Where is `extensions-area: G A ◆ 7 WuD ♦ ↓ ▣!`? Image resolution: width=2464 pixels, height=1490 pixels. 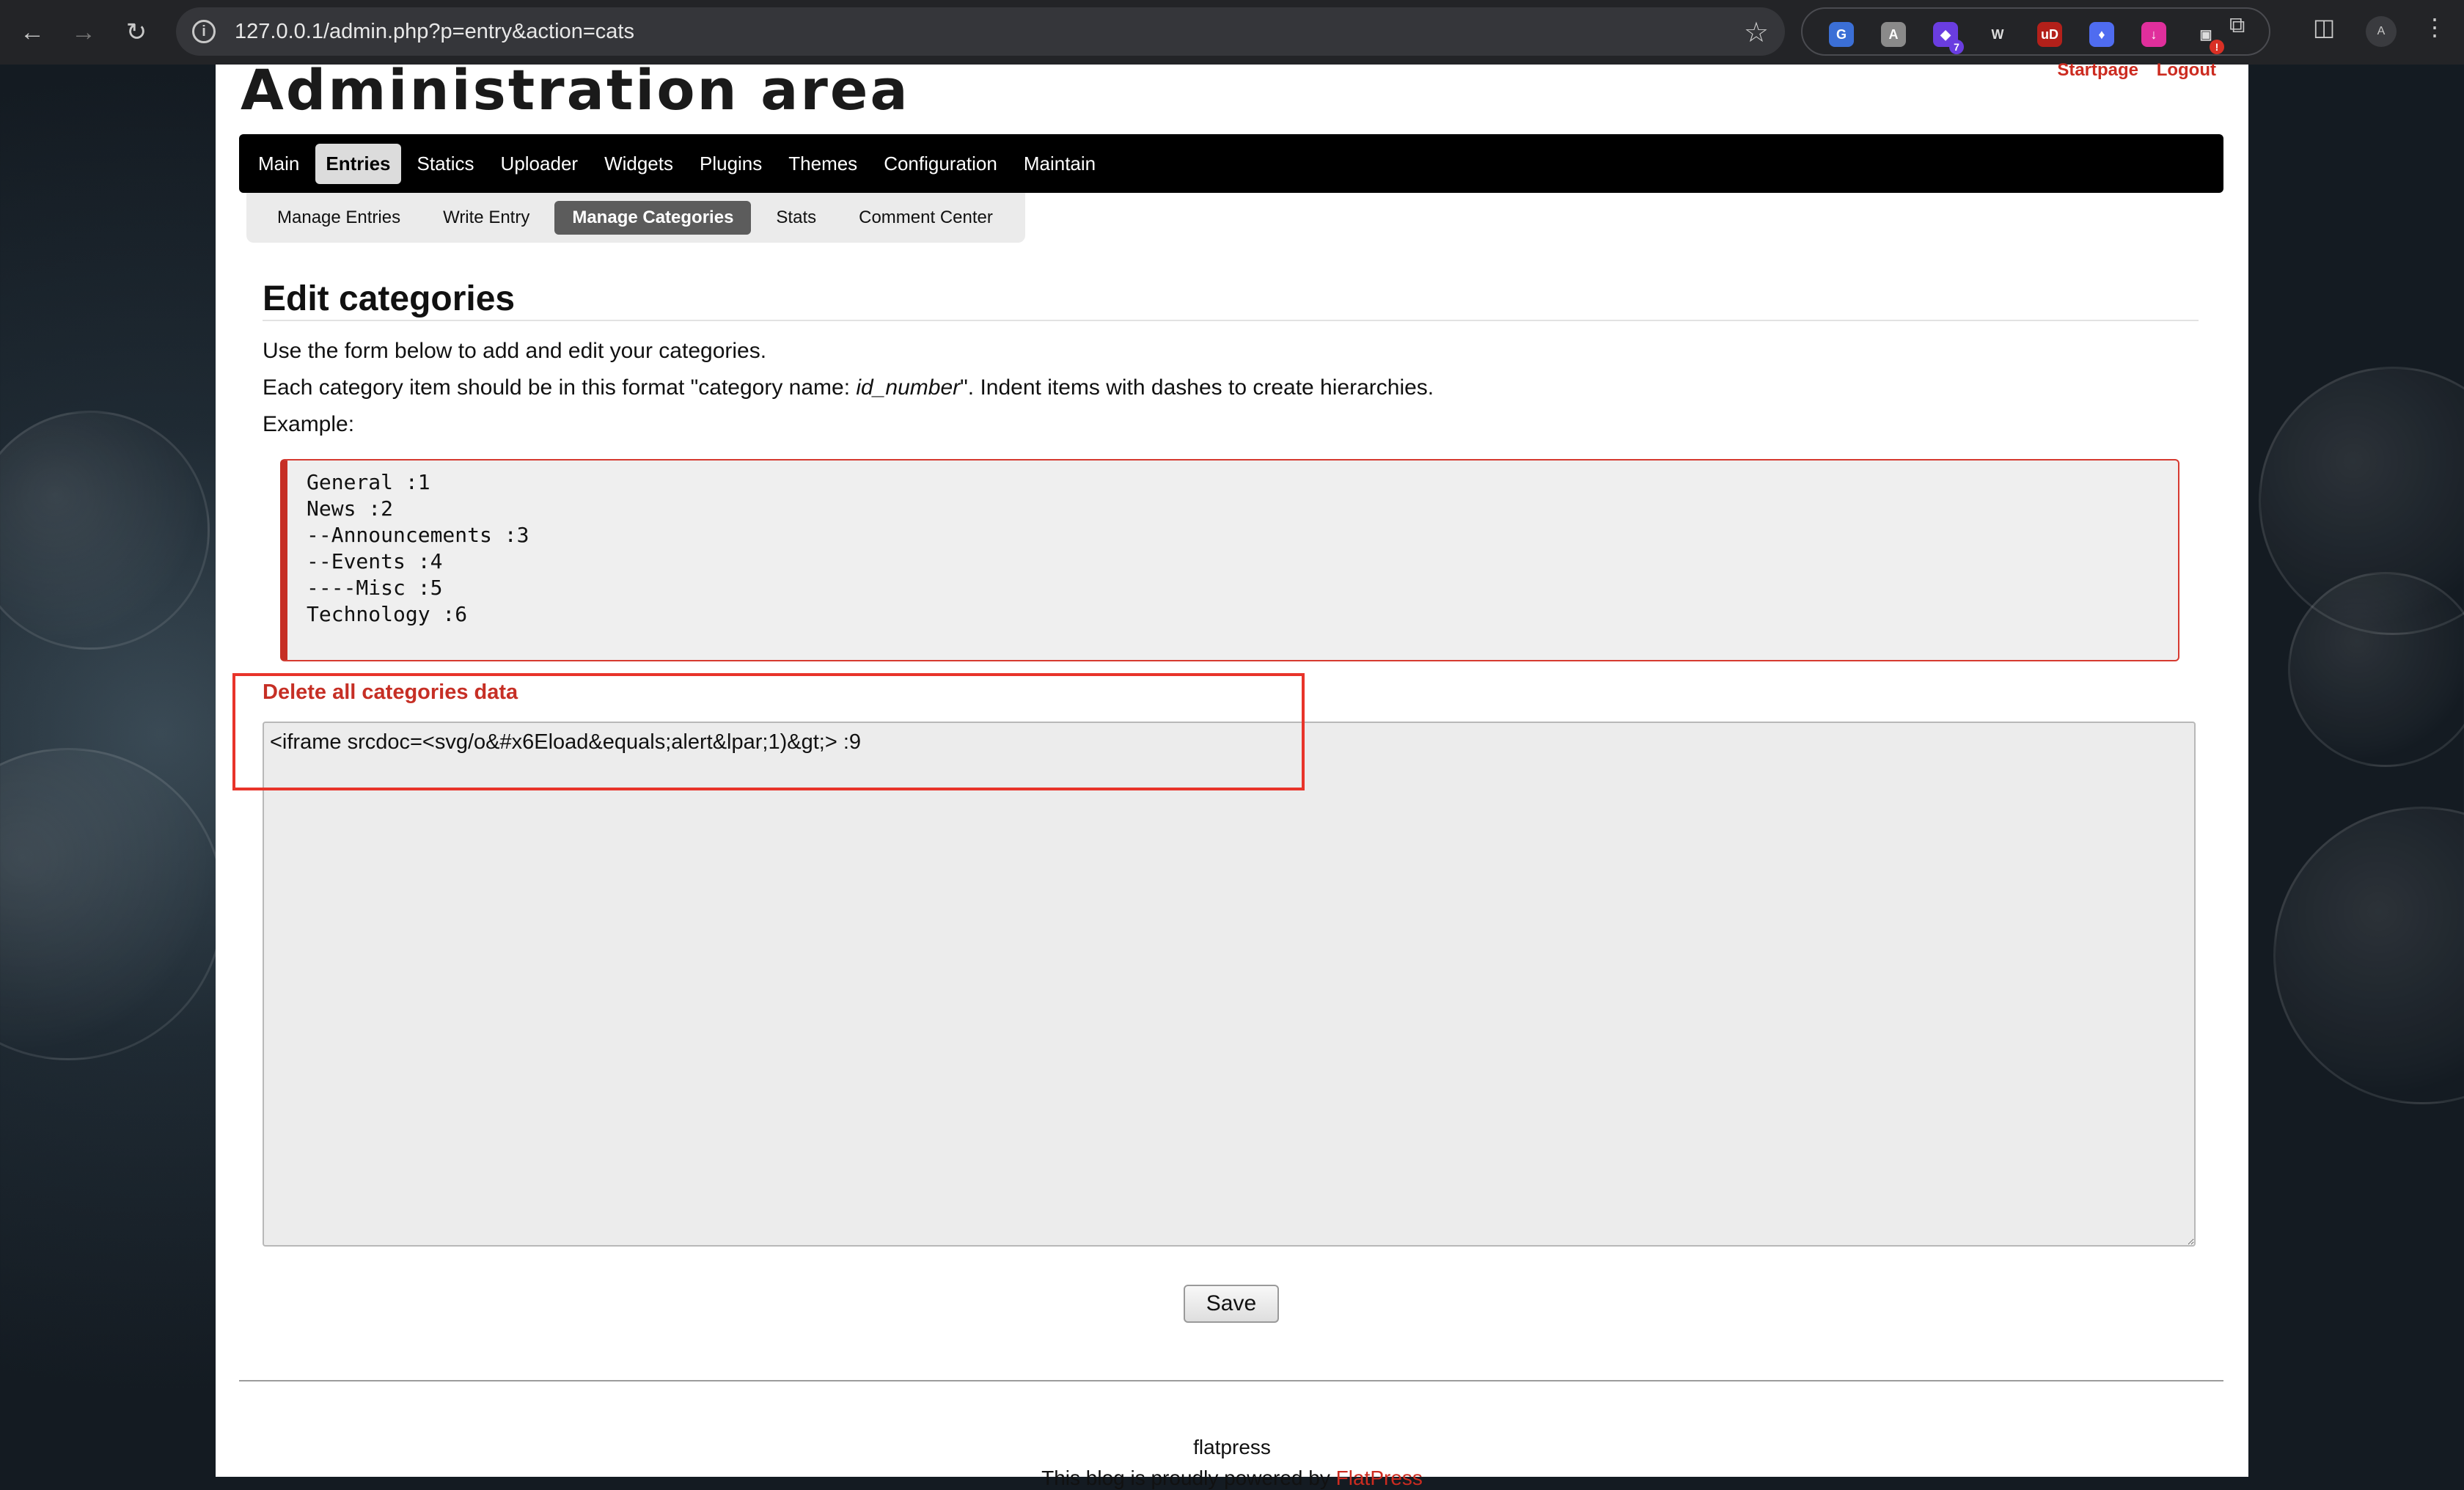
extensions-area: G A ◆ 7 WuD ♦ ↓ ▣! is located at coordinates (2035, 31).